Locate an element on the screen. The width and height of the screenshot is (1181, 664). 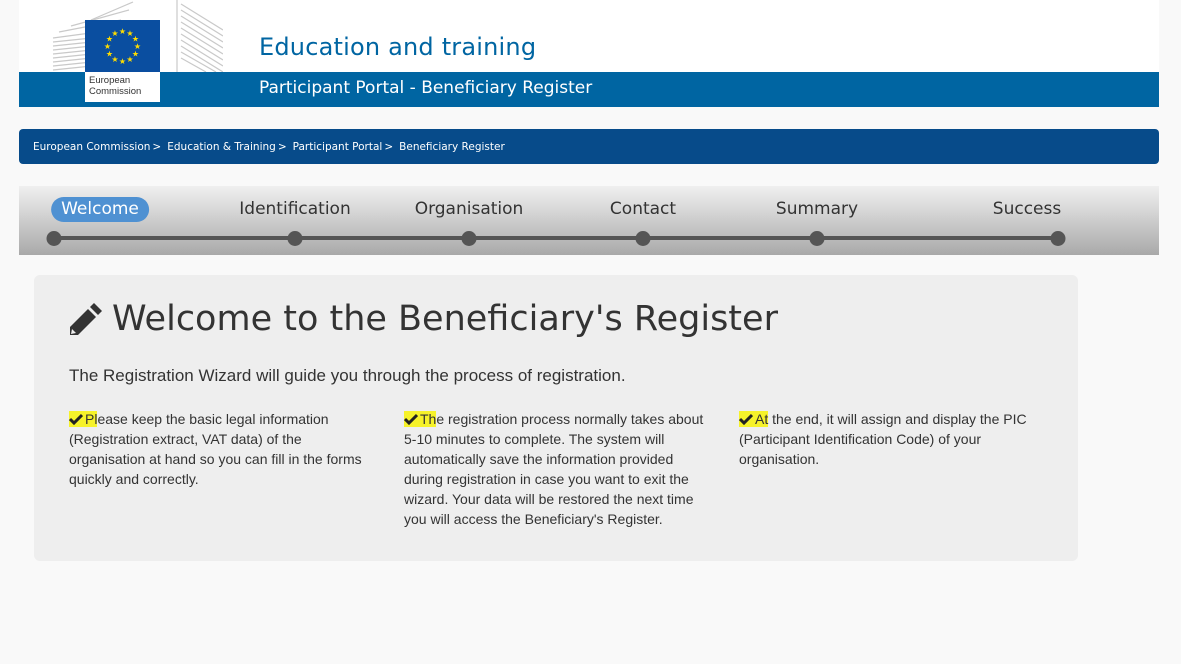
wizard-dot-success is located at coordinates (1058, 238).